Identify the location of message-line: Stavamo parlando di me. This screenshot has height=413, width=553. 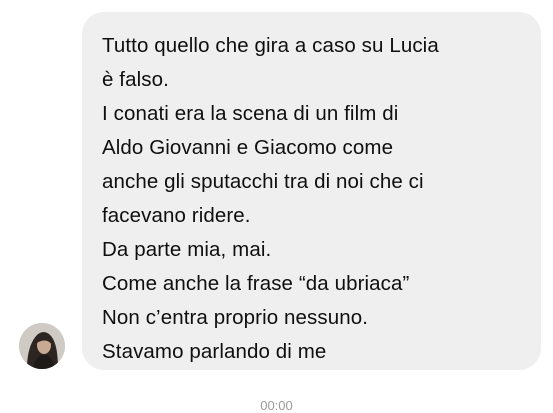
(214, 351).